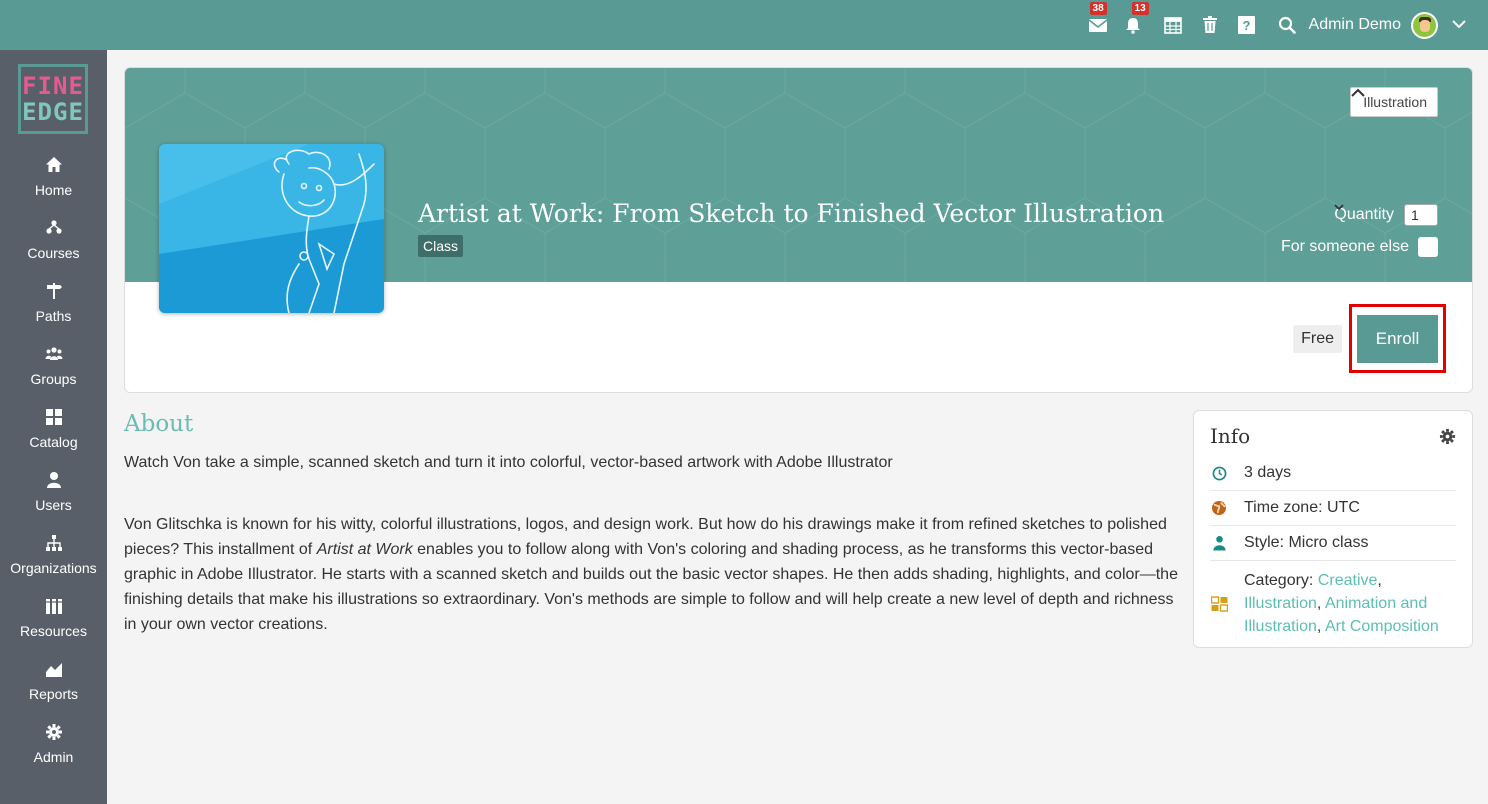  I want to click on sidebar-item-admin: Admin, so click(53, 750).